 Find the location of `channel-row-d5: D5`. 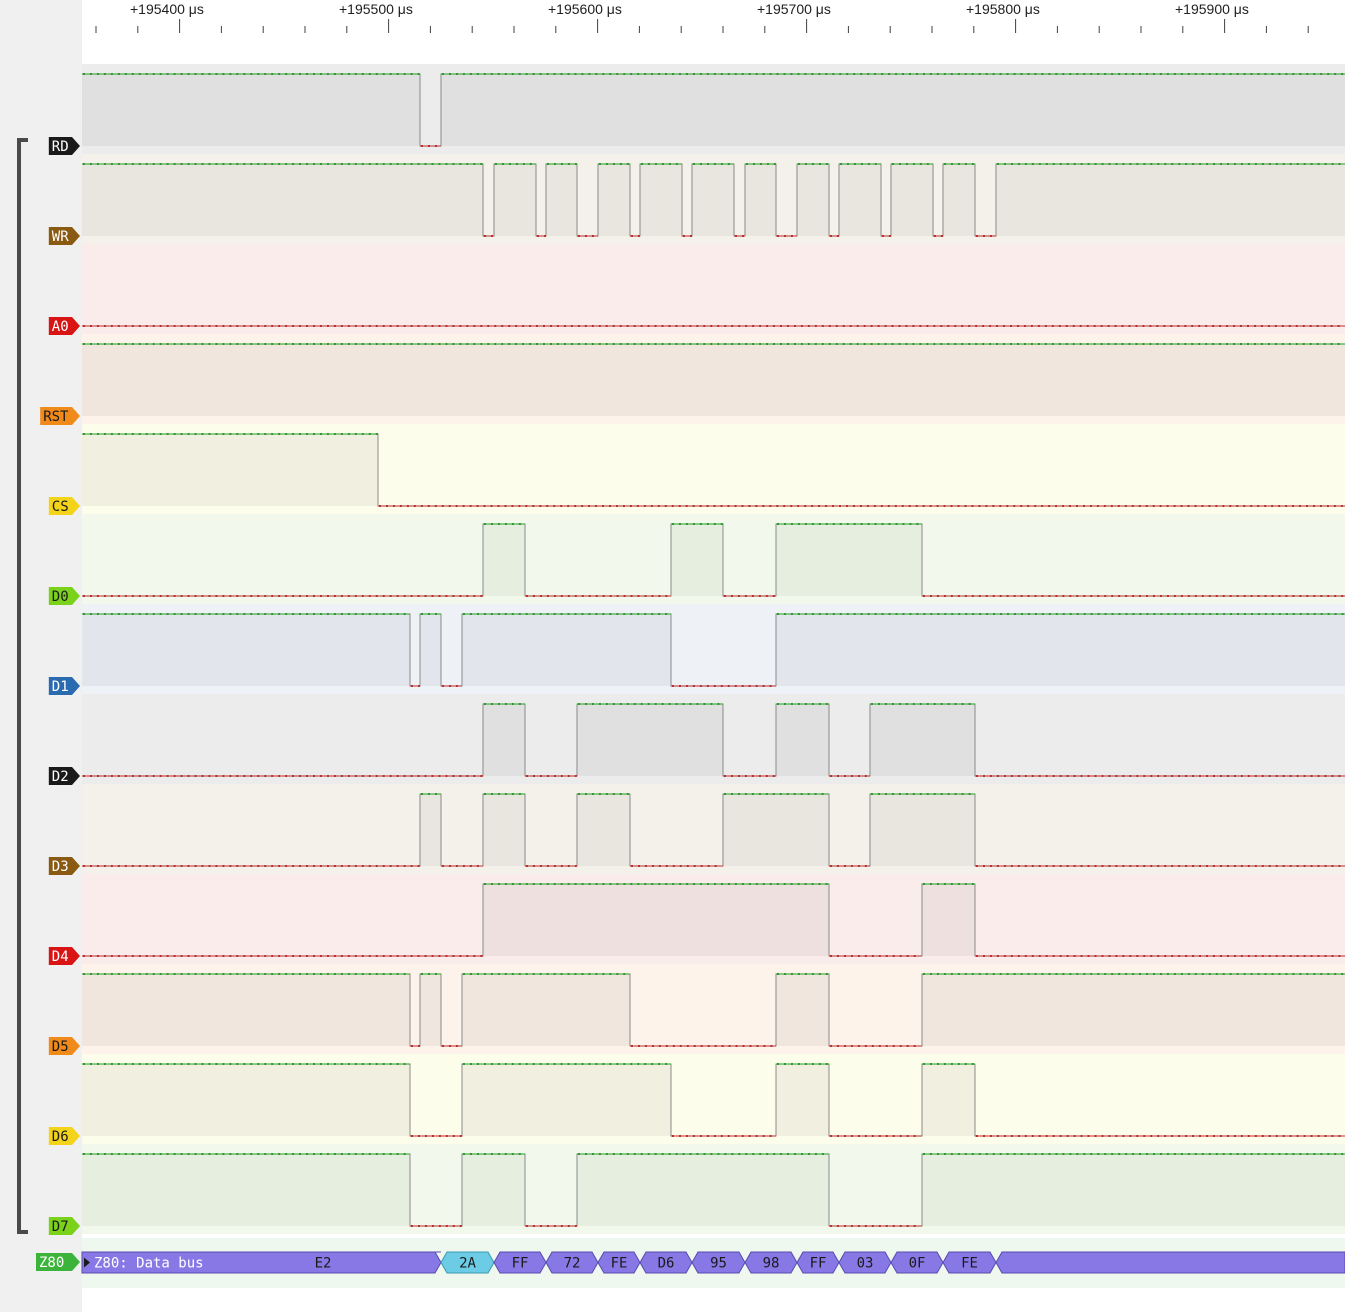

channel-row-d5: D5 is located at coordinates (696, 1009).